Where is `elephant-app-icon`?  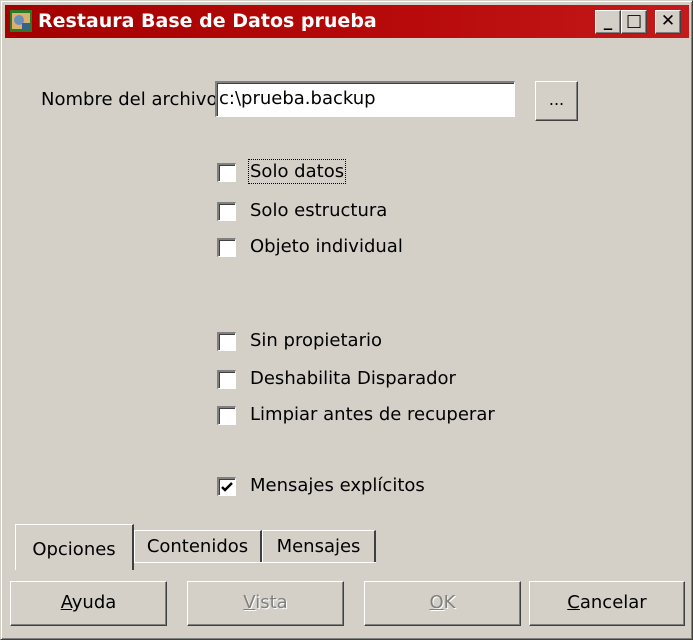 elephant-app-icon is located at coordinates (21, 21).